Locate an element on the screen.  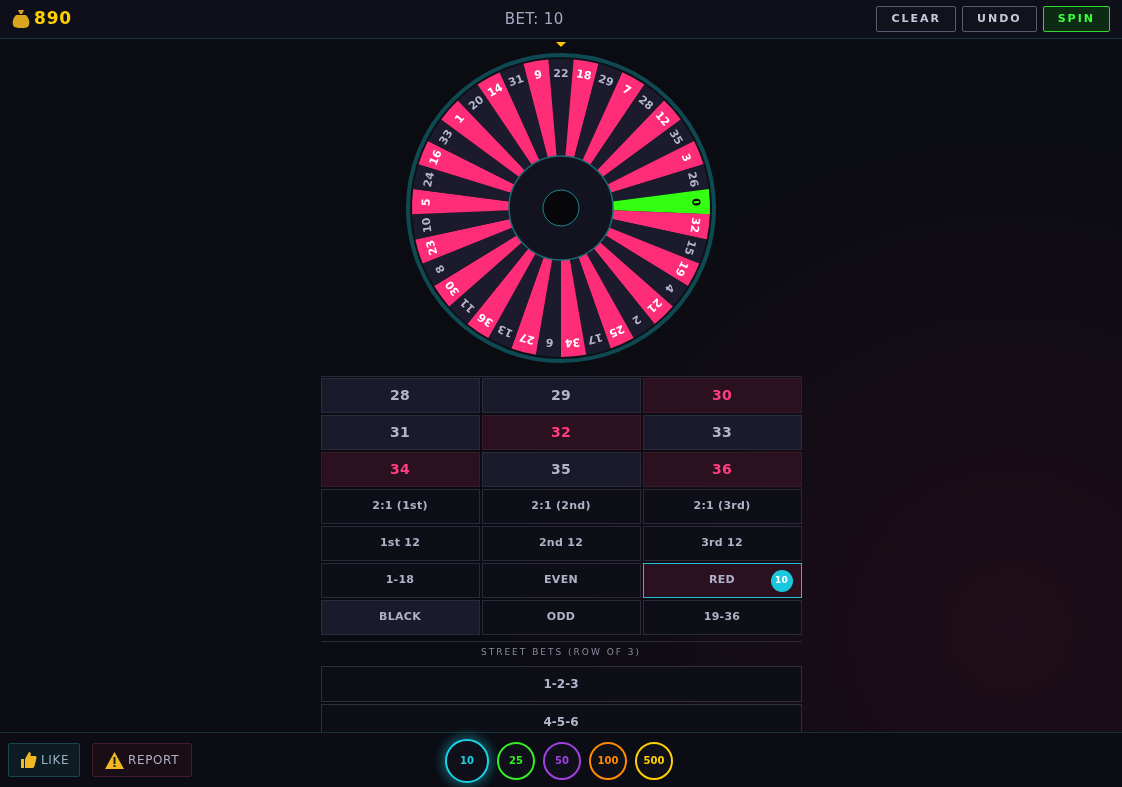
pocket-number: 33 is located at coordinates (446, 137).